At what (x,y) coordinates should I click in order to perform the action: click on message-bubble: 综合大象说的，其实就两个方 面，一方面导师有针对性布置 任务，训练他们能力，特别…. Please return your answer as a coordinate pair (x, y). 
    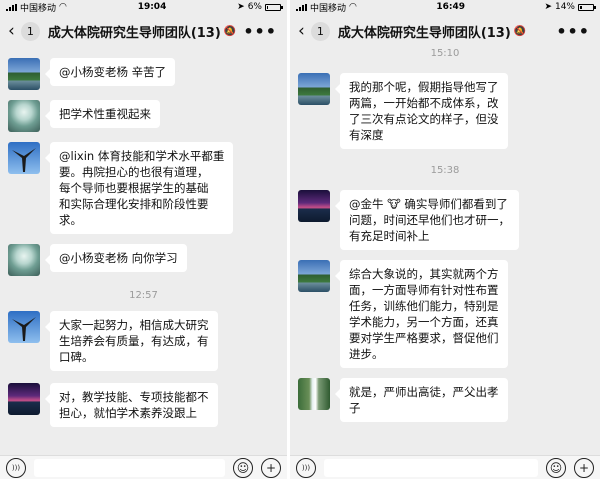
    Looking at the image, I should click on (421, 314).